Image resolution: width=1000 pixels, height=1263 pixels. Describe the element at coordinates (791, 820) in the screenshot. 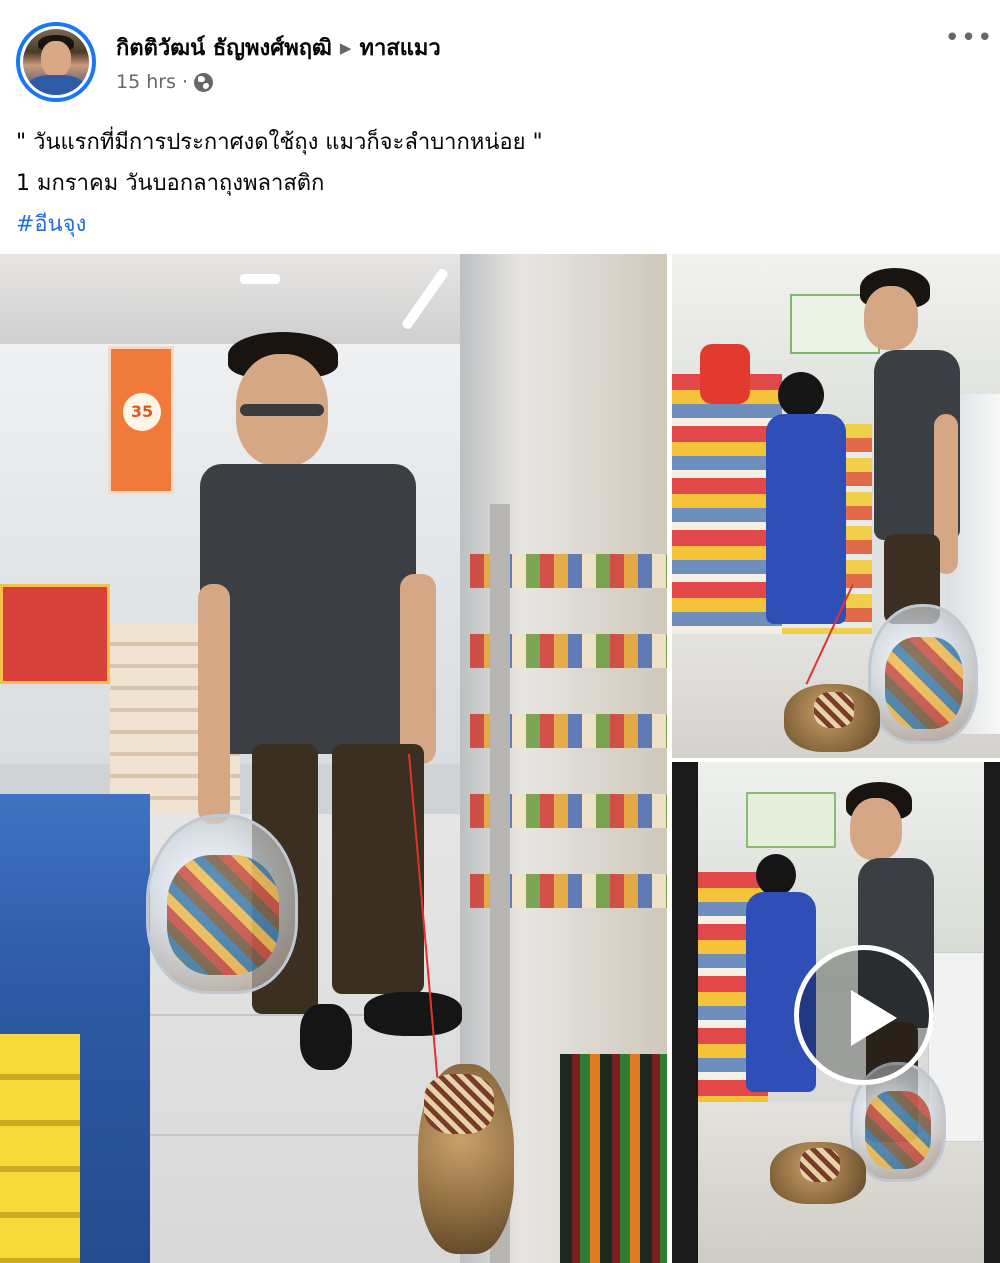

I see `store-banner` at that location.